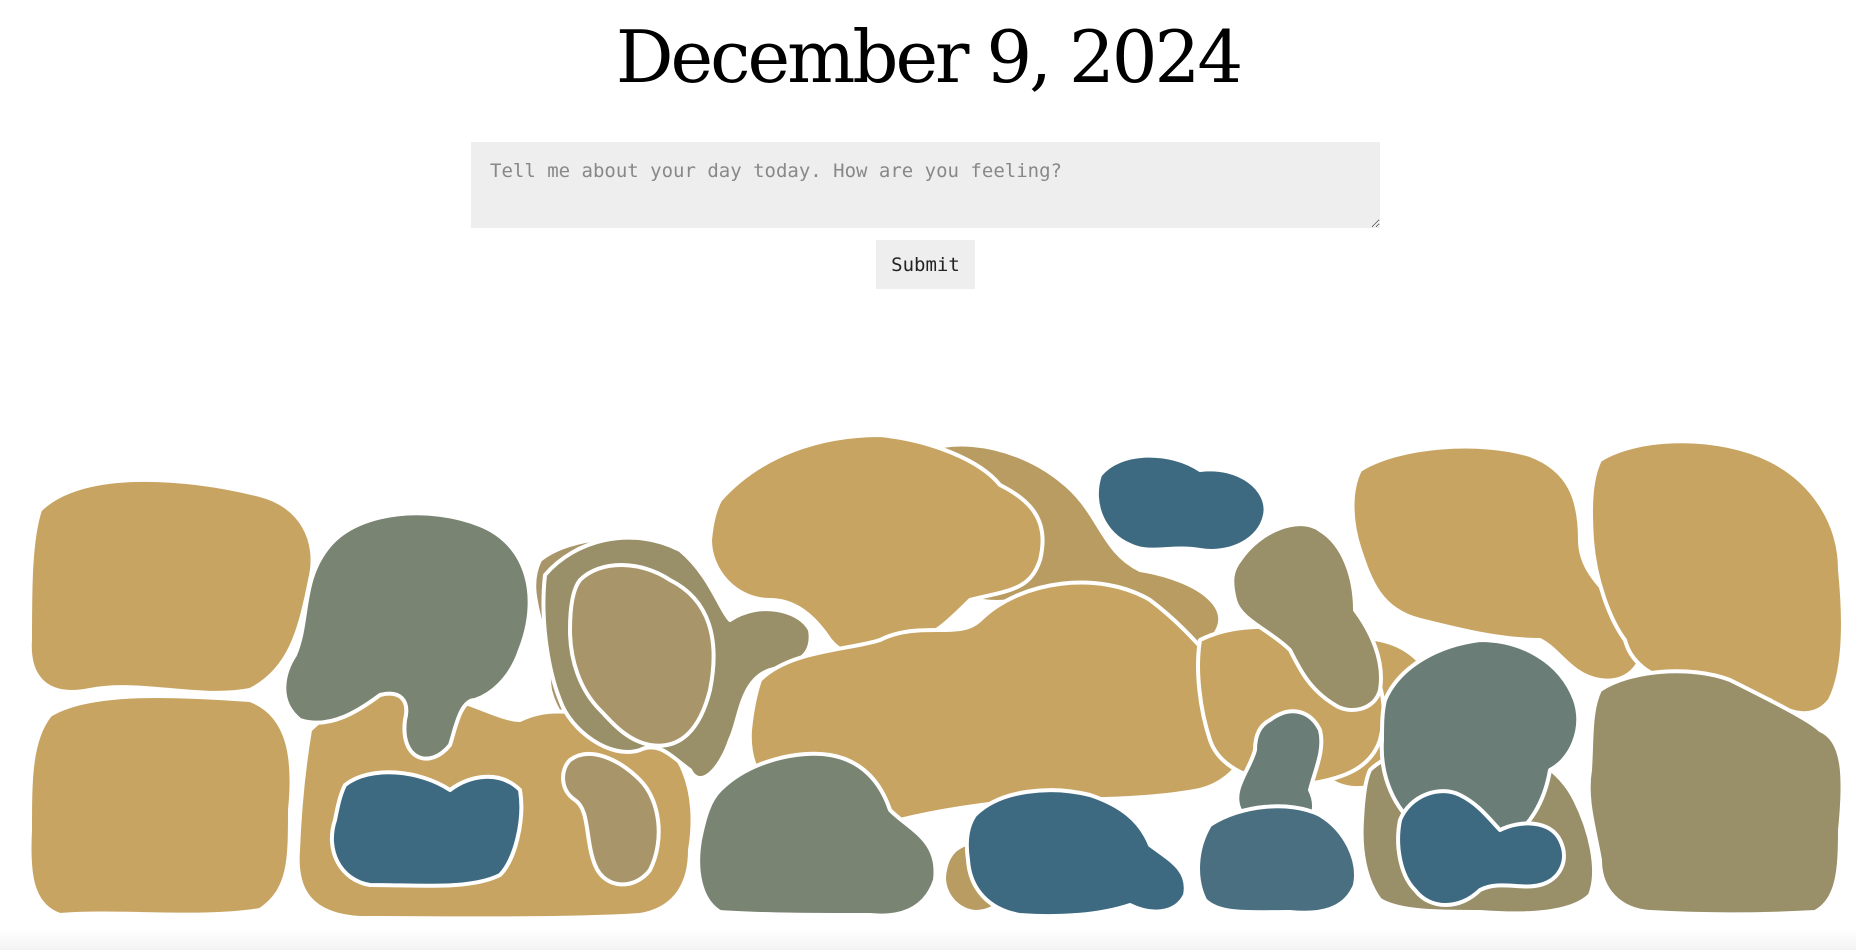 This screenshot has width=1856, height=950. Describe the element at coordinates (925, 185) in the screenshot. I see `journal-entry-input` at that location.